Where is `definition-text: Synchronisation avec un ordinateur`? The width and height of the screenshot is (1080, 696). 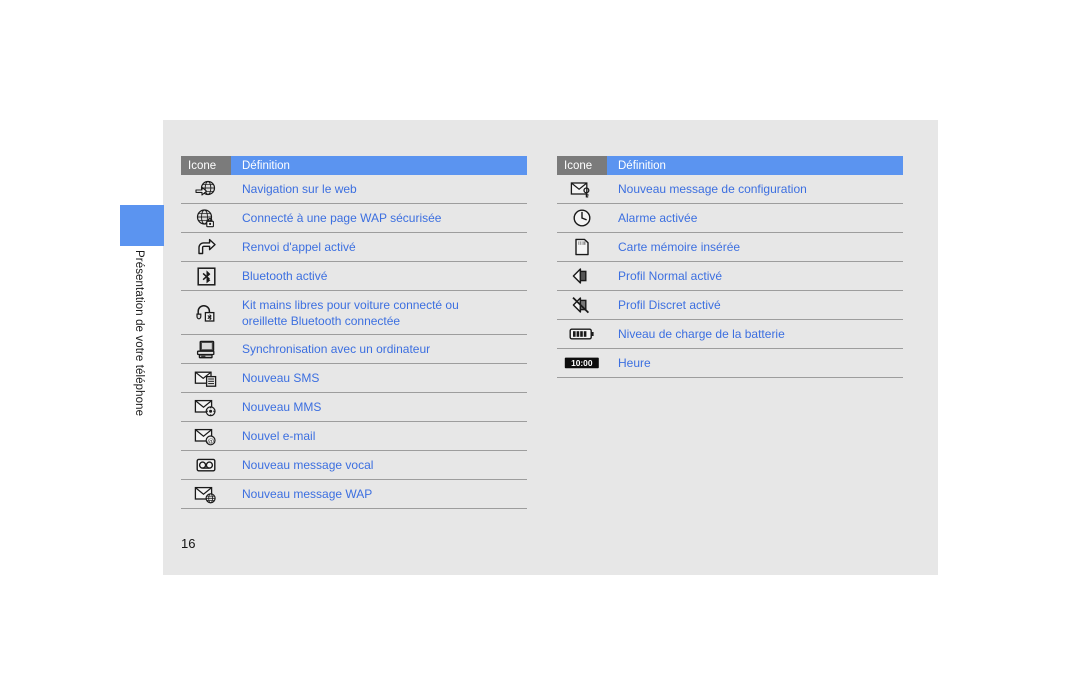
definition-text: Synchronisation avec un ordinateur is located at coordinates (336, 349).